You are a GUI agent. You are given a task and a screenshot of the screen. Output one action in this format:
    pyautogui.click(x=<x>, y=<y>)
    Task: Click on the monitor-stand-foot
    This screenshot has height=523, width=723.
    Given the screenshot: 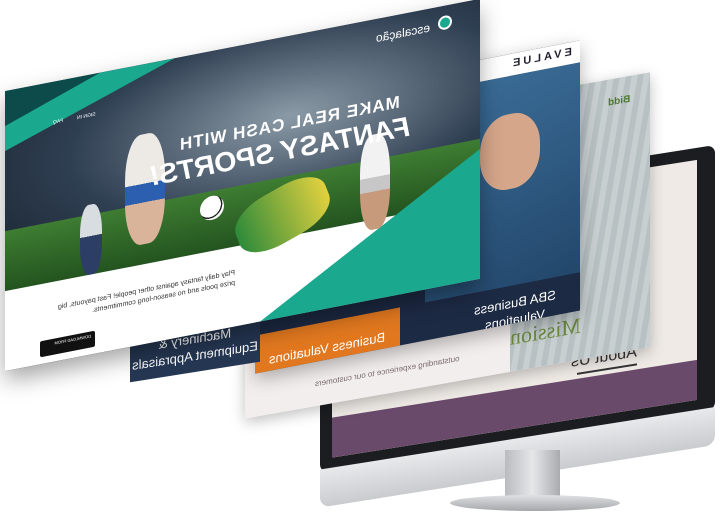 What is the action you would take?
    pyautogui.click(x=535, y=503)
    